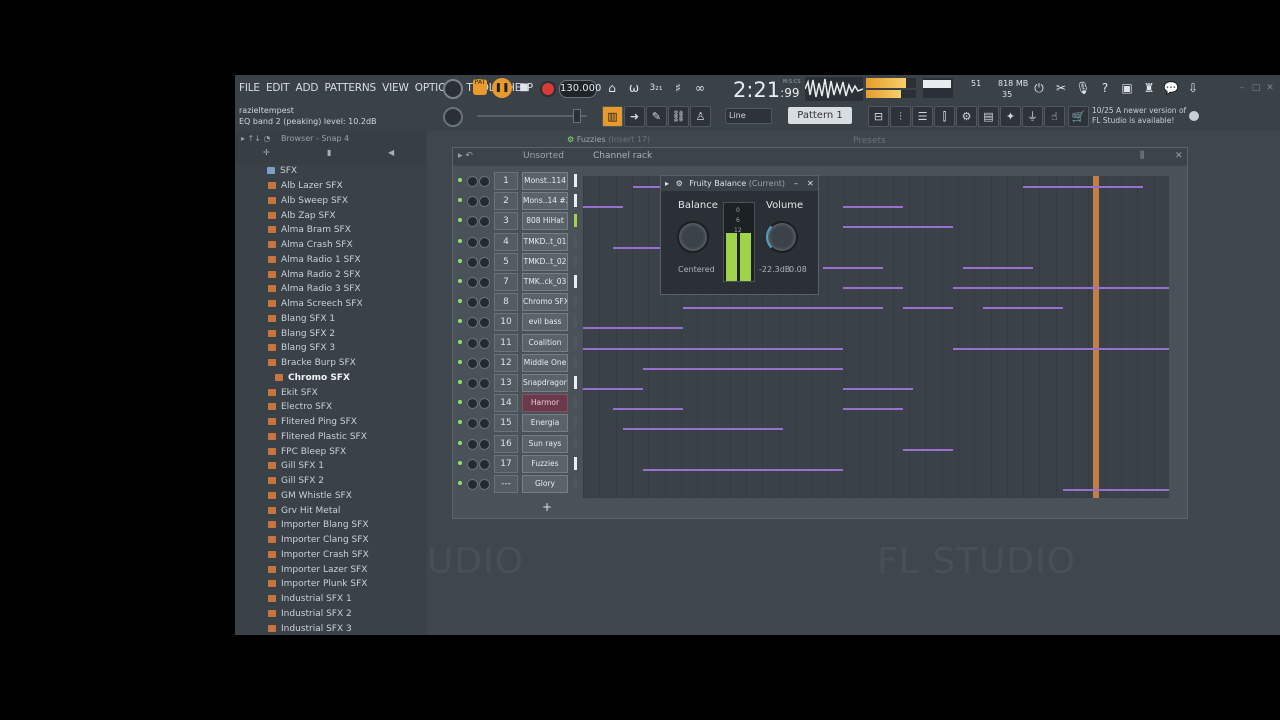 This screenshot has height=720, width=1280. What do you see at coordinates (506, 302) in the screenshot?
I see `channel-mixer-track: 8` at bounding box center [506, 302].